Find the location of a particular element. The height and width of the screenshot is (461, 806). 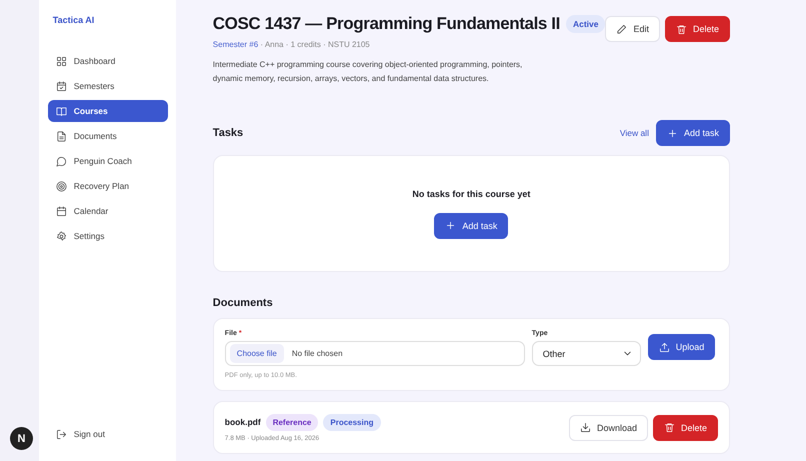

sidebar-item: Settings is located at coordinates (108, 236).